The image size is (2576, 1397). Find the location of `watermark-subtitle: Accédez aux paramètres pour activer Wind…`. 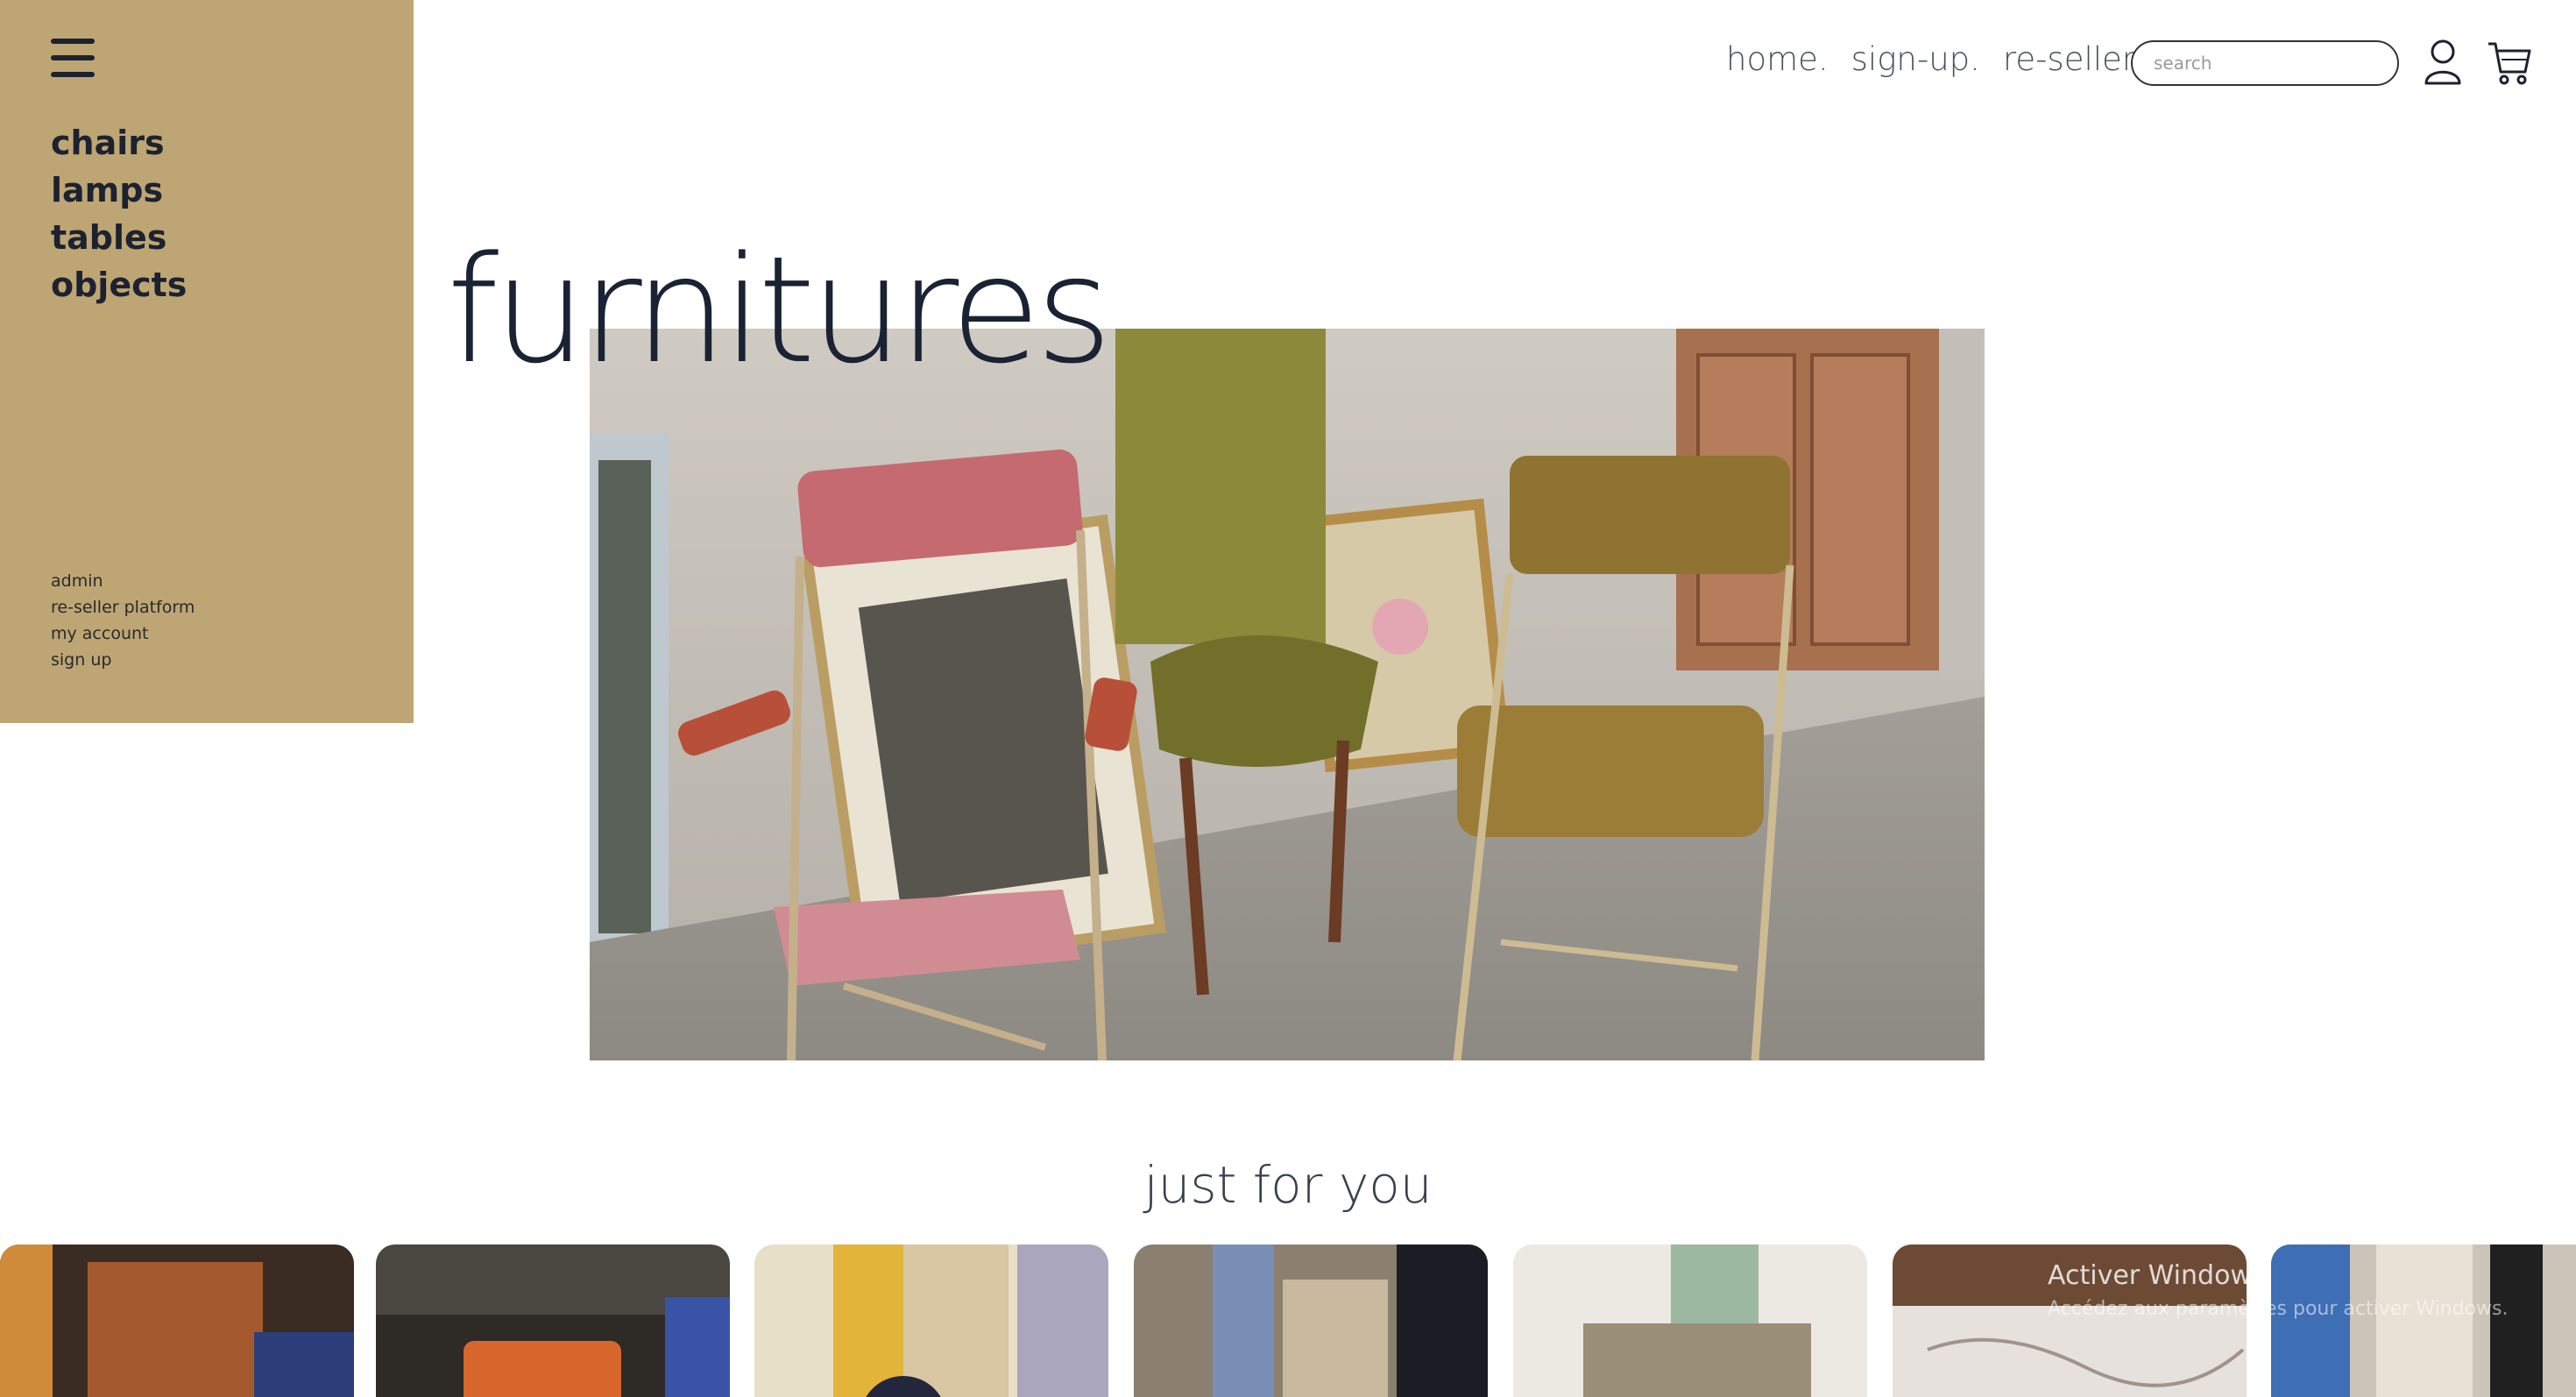

watermark-subtitle: Accédez aux paramètres pour activer Wind… is located at coordinates (2278, 1309).